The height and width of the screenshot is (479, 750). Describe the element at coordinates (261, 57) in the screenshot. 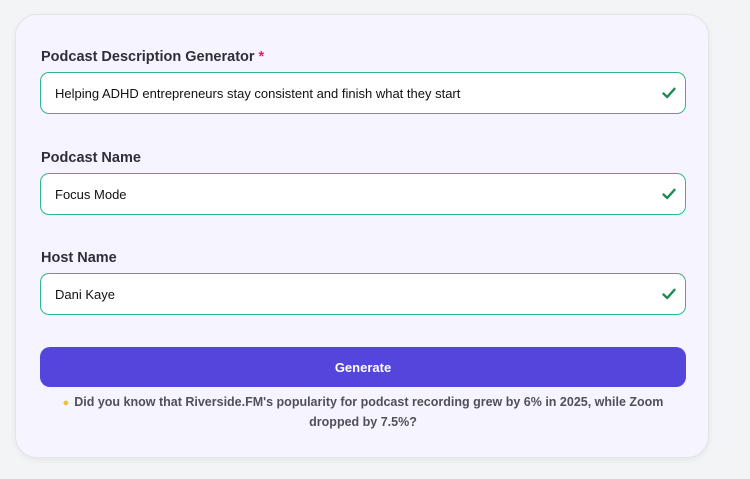

I see `required-marker: *` at that location.